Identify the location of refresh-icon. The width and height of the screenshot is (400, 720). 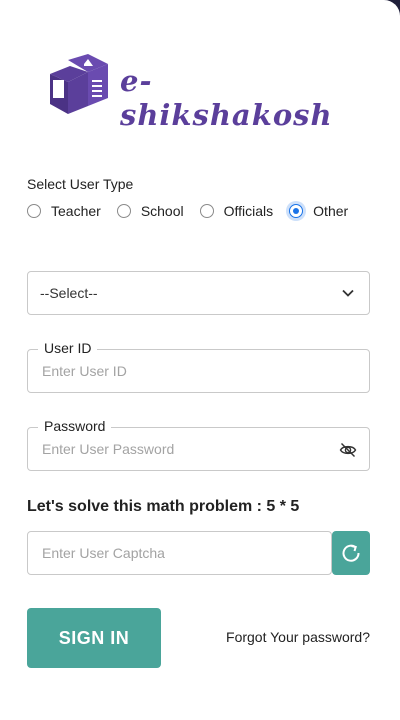
(351, 553).